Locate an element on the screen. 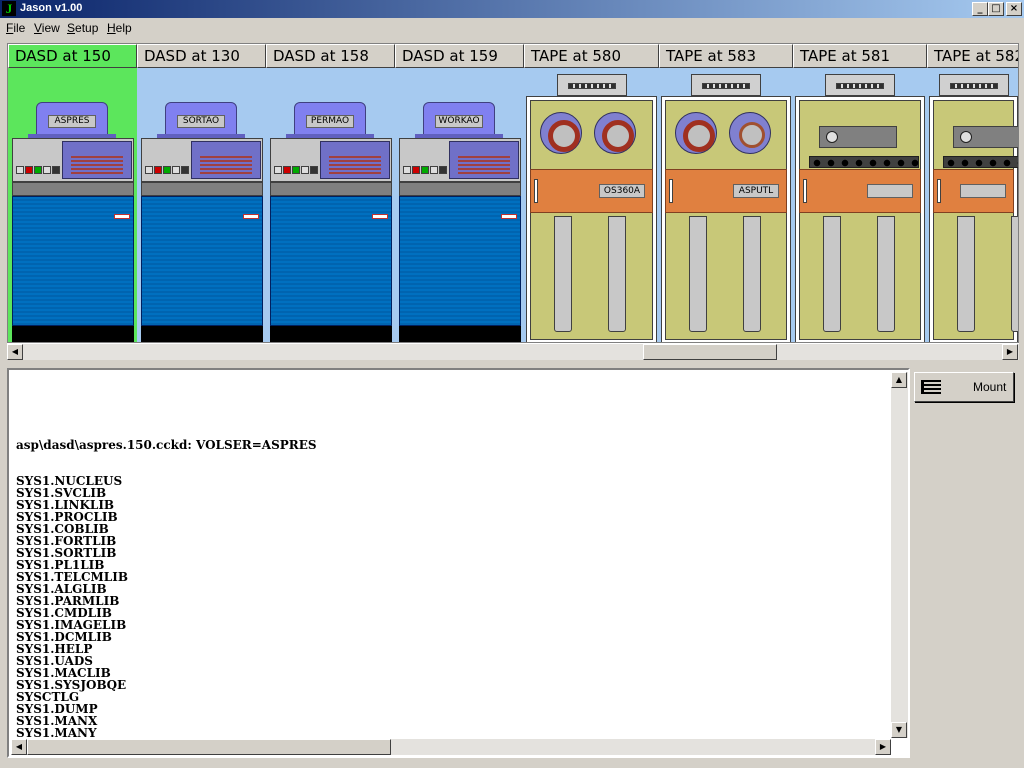  device-dasd: DASD at 158 PERMAO is located at coordinates (330, 193).